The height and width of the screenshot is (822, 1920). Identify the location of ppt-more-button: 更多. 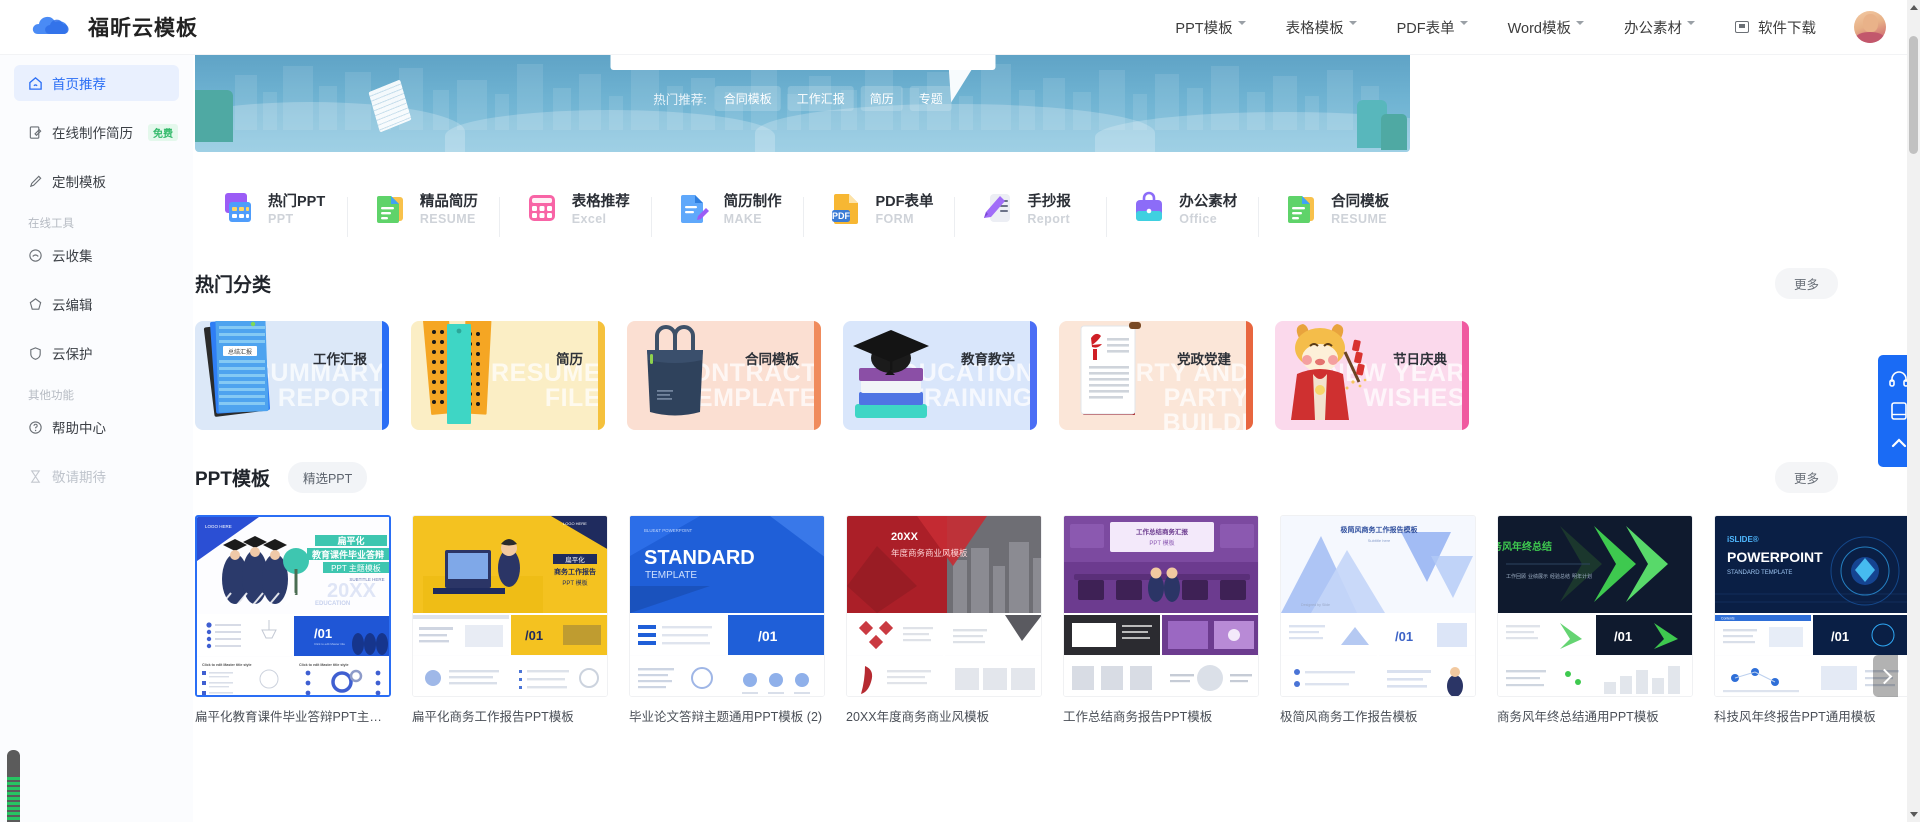
(1806, 477).